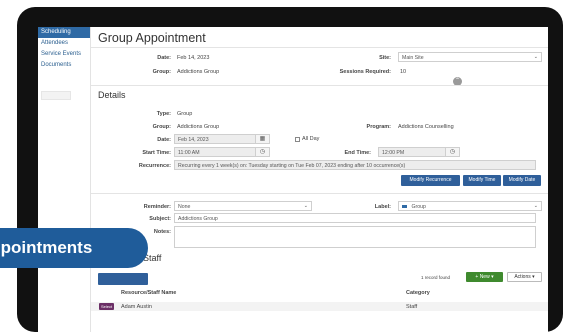 Image resolution: width=574 pixels, height=335 pixels. I want to click on date-label: Date:, so click(164, 58).